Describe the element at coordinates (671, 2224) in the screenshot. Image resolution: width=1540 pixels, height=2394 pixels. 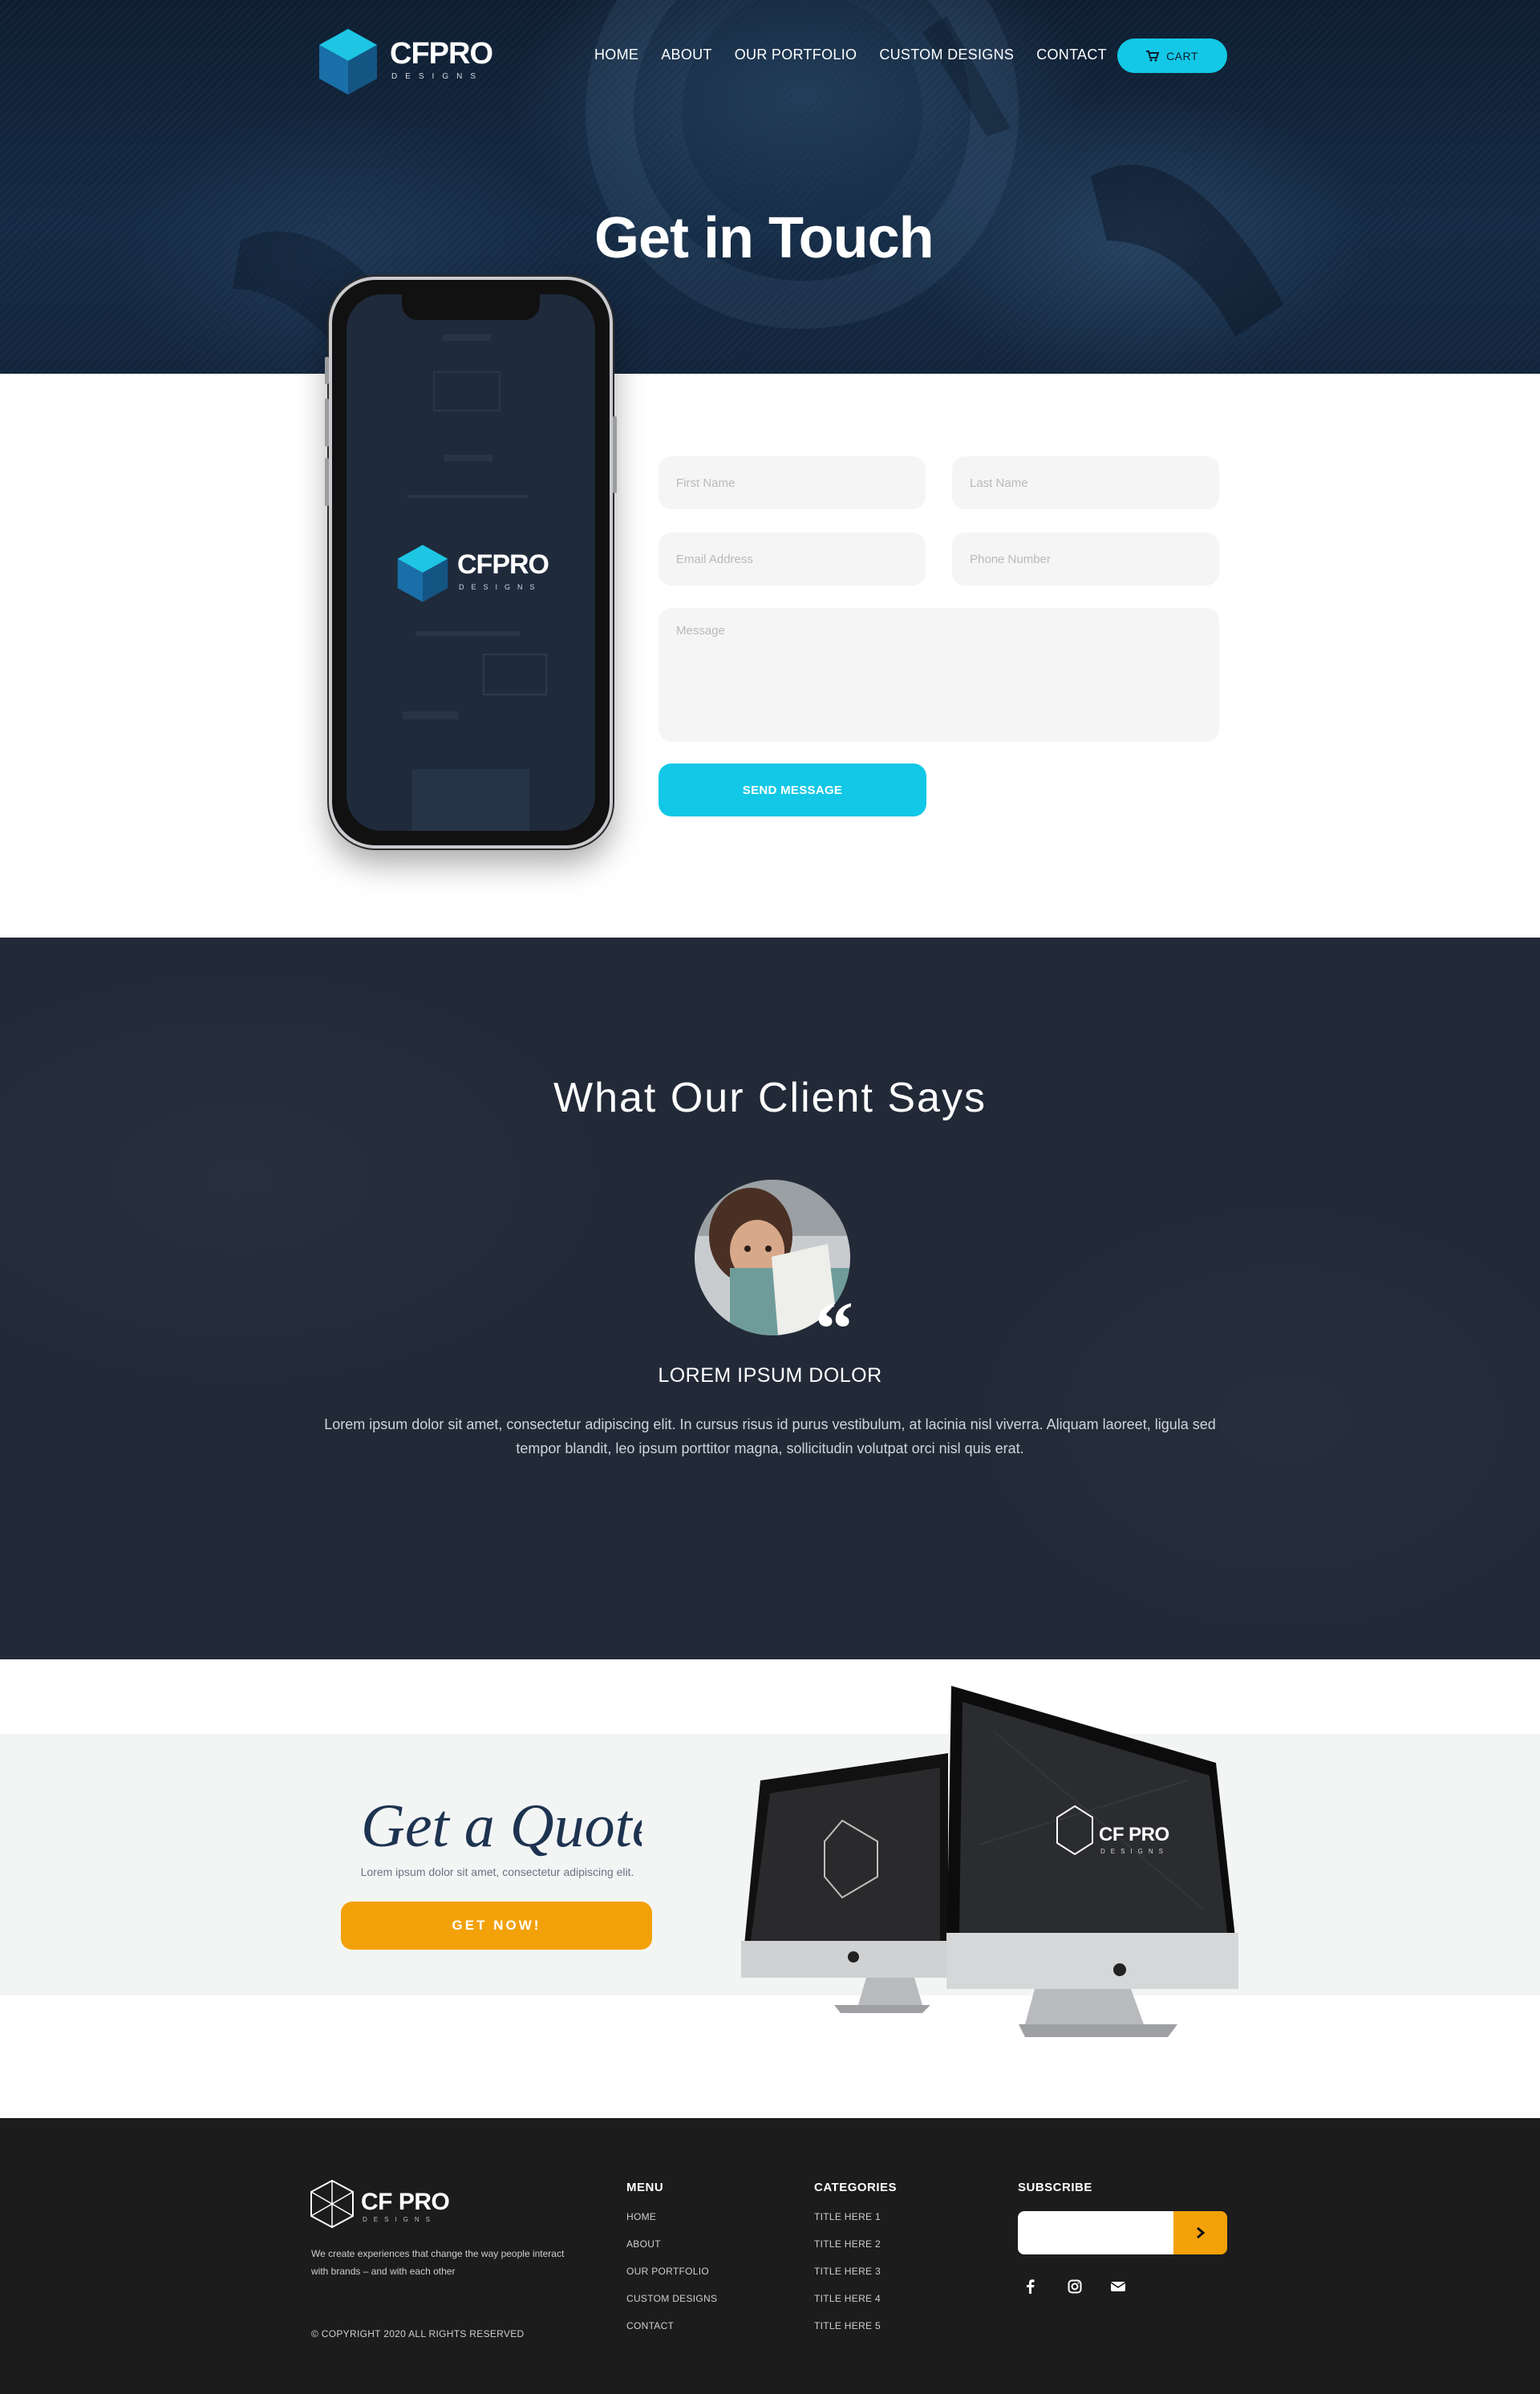
I see `footer-menu-home: HOME` at that location.